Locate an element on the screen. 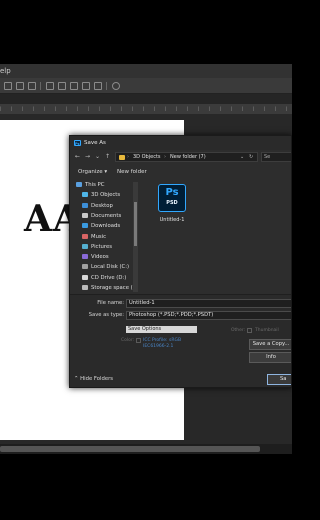 This screenshot has width=320, height=520. nav-item-downloads: Downloads is located at coordinates (101, 226).